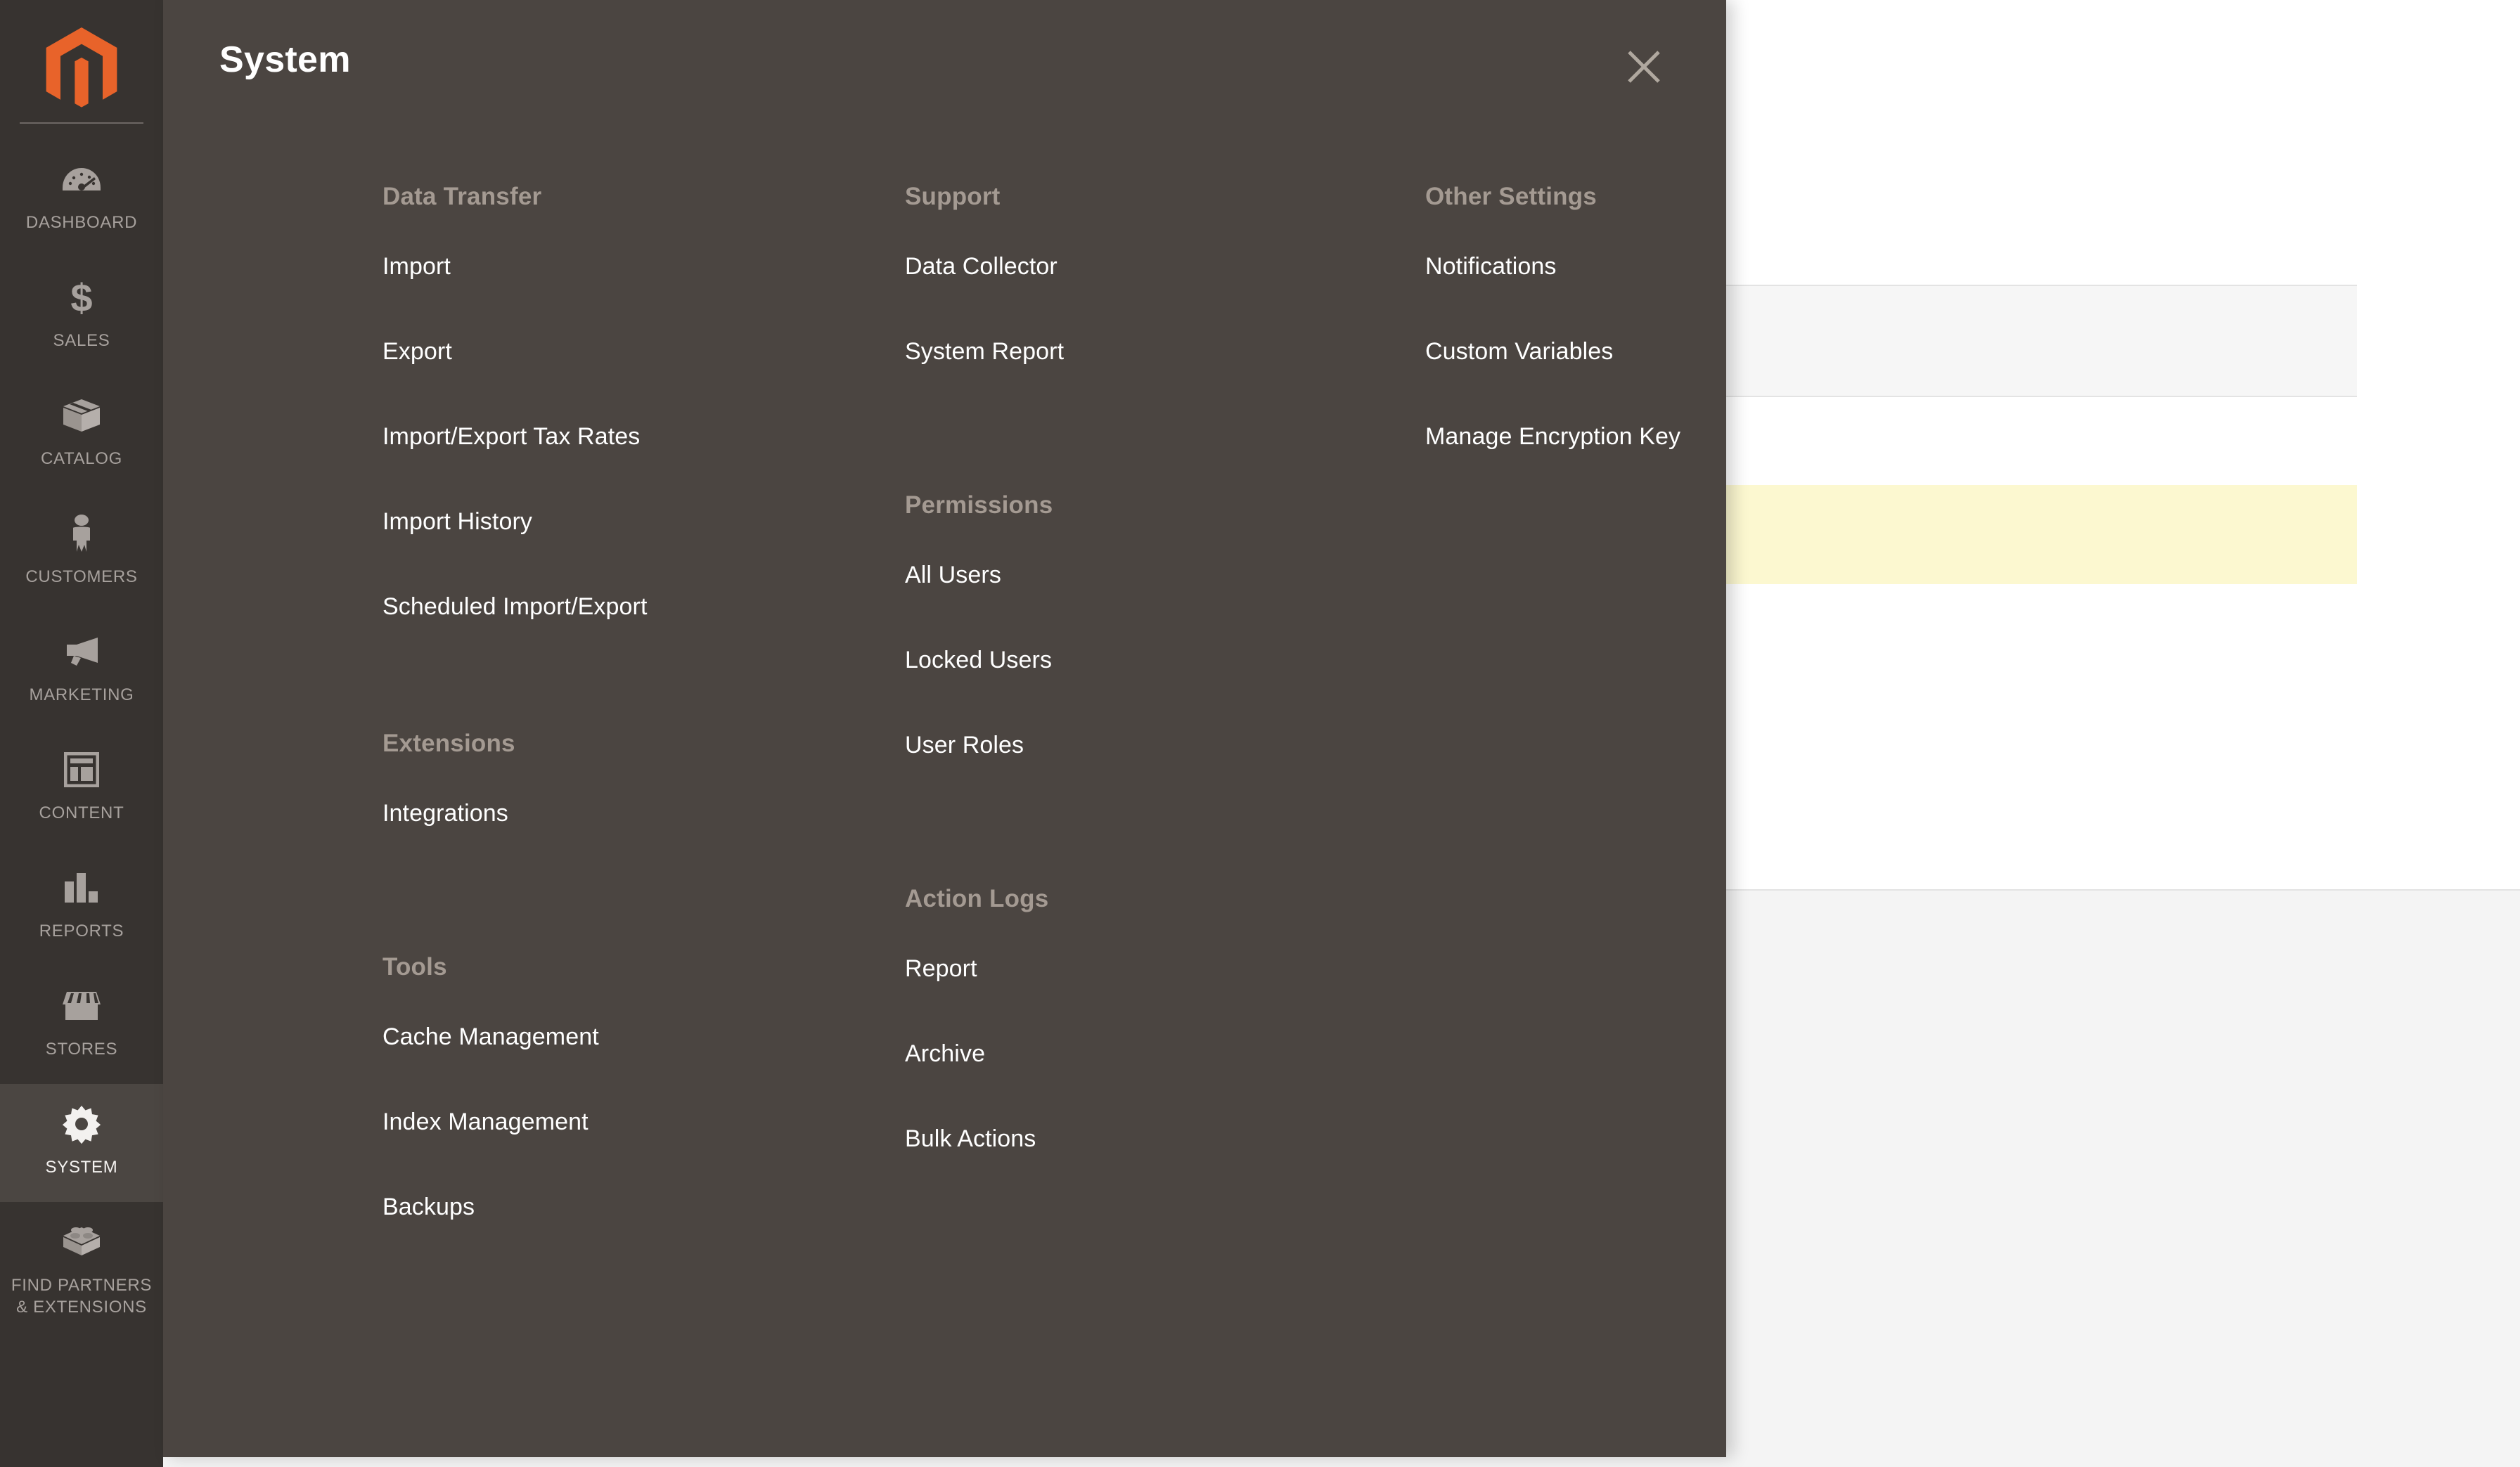 The height and width of the screenshot is (1467, 2520). Describe the element at coordinates (81, 1307) in the screenshot. I see `sidebar-item-label-line2: & EXTENSIONS` at that location.